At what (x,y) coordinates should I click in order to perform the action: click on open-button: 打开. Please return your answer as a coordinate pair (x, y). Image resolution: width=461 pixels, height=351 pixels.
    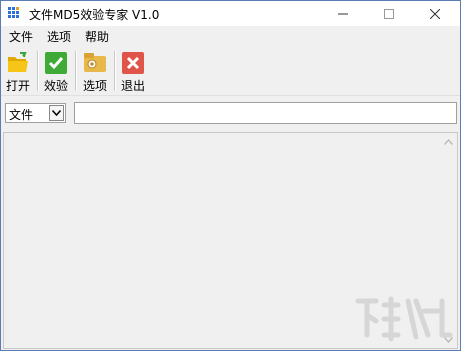
    Looking at the image, I should click on (18, 70).